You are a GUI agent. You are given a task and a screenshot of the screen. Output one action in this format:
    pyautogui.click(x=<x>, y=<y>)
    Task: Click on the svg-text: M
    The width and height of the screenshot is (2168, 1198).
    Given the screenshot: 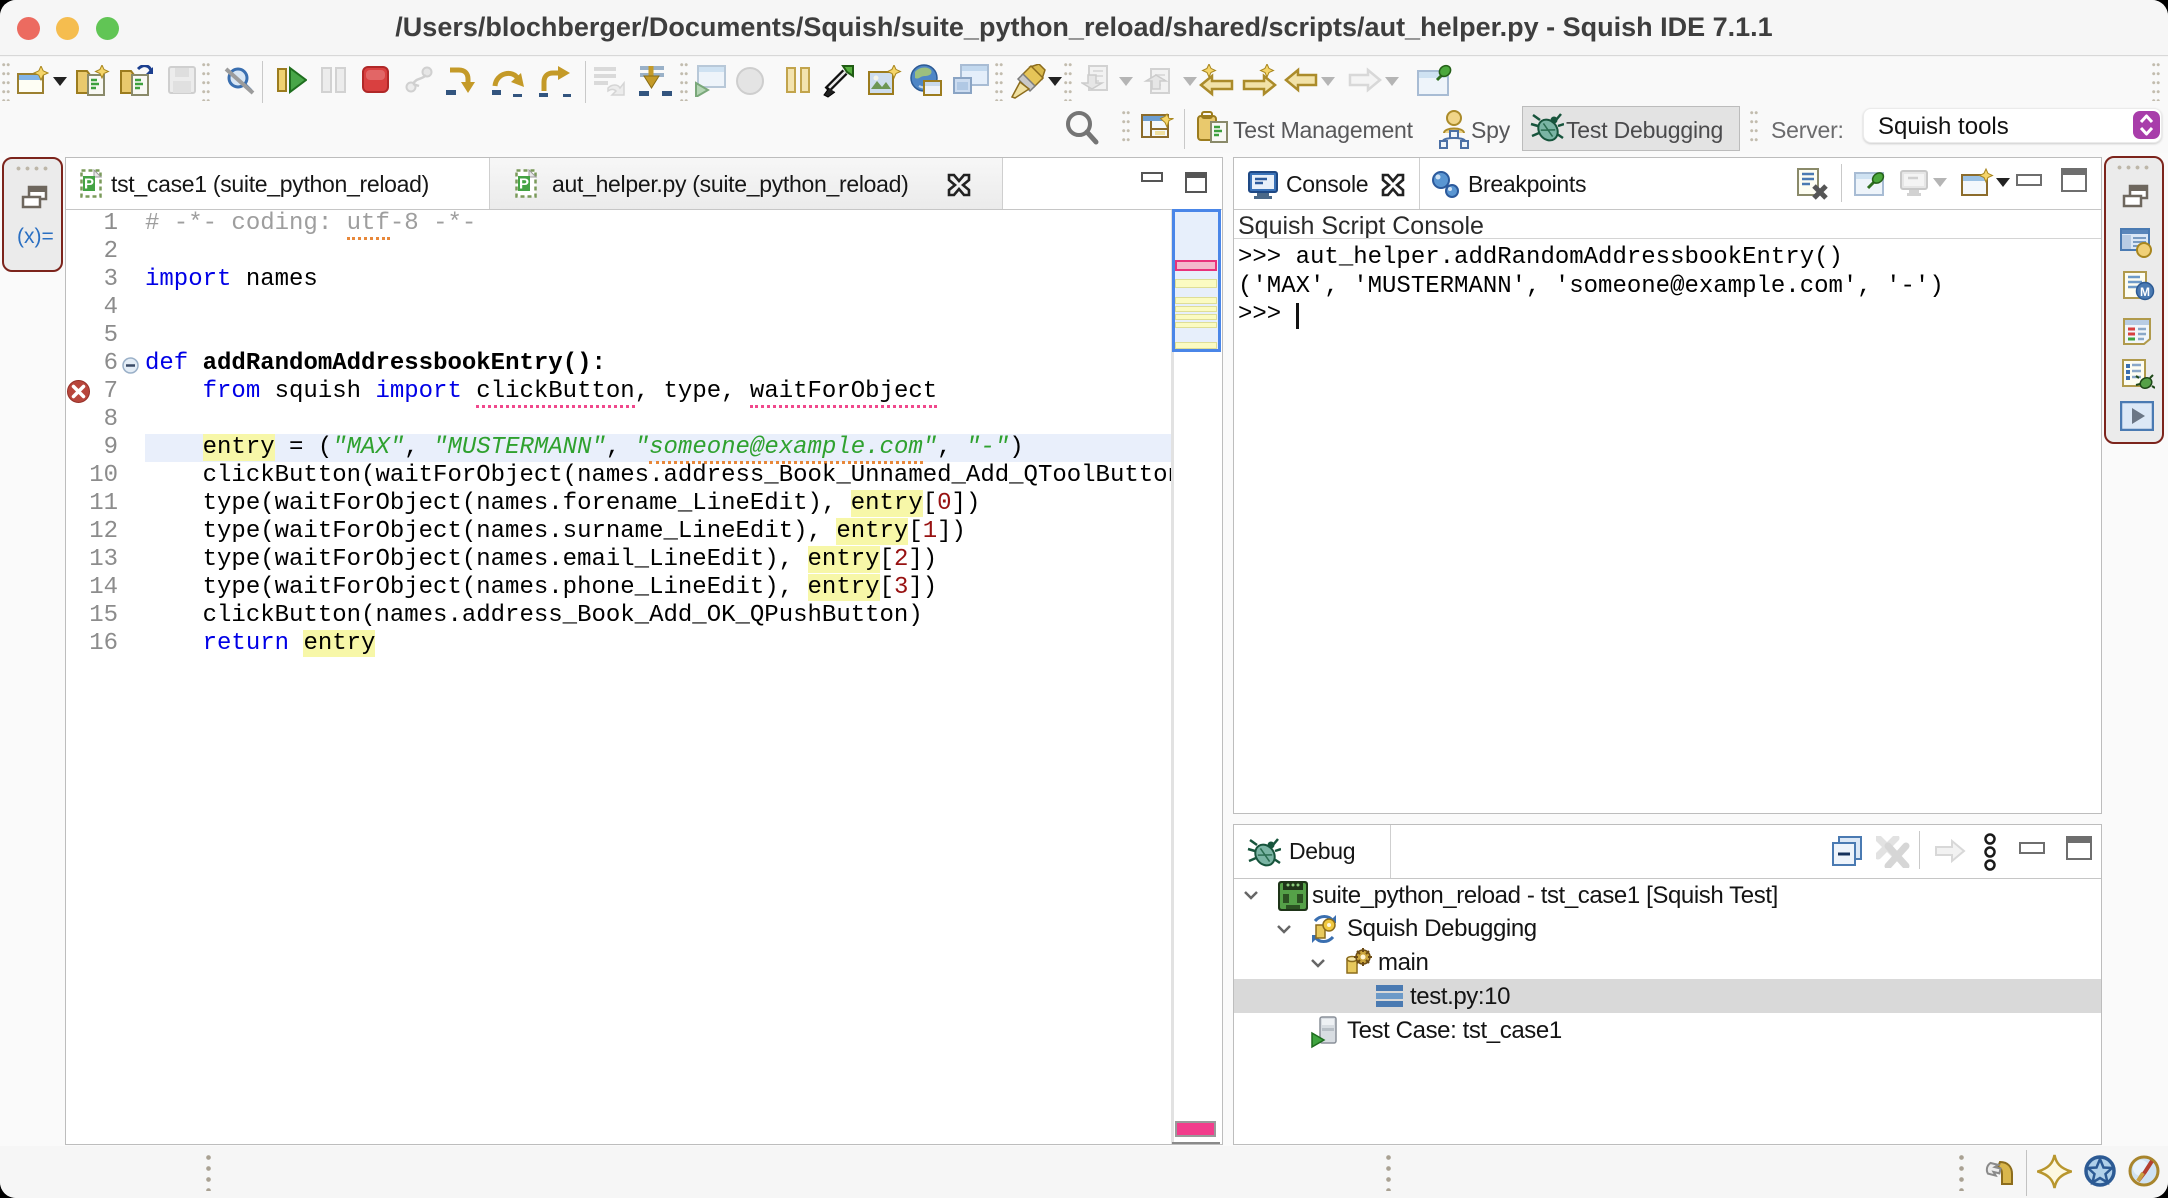 What is the action you would take?
    pyautogui.click(x=2145, y=292)
    